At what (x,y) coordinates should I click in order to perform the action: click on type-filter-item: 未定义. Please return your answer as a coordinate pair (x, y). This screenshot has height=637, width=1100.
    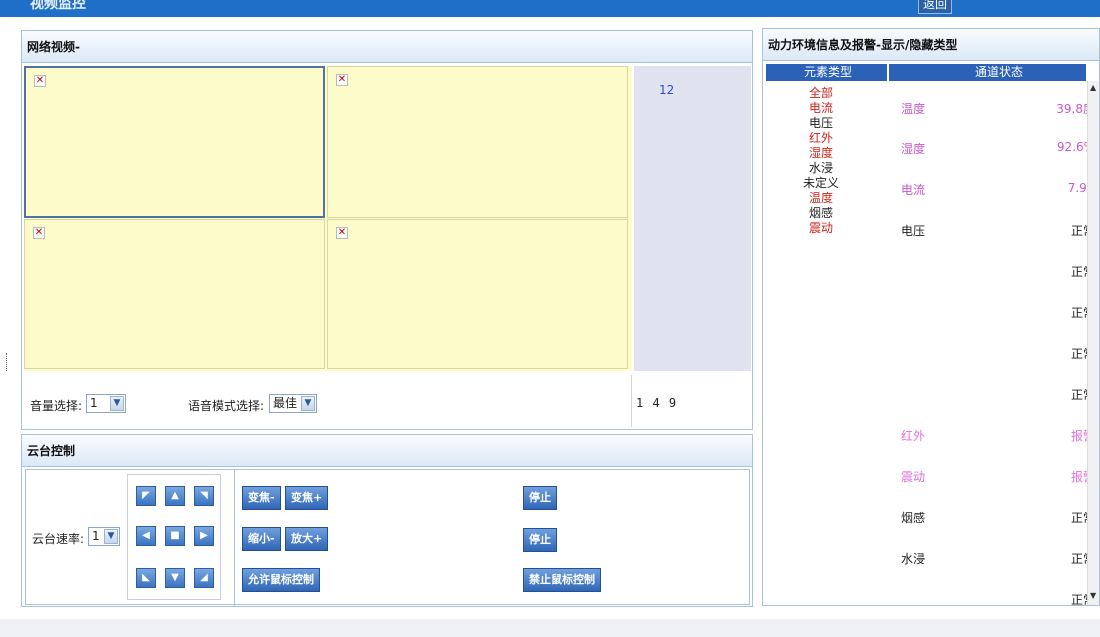
    Looking at the image, I should click on (821, 183).